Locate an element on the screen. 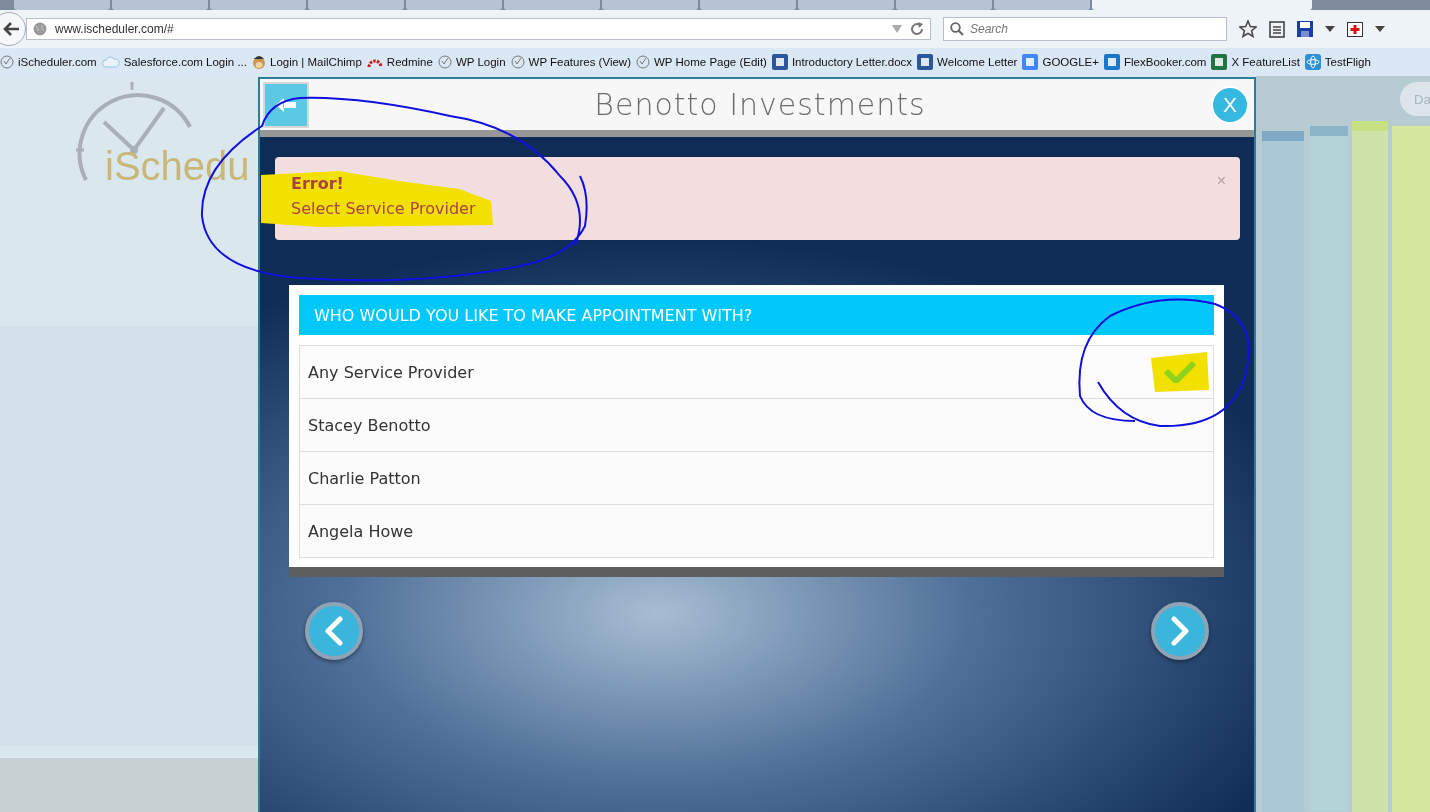 The width and height of the screenshot is (1430, 812). cloud-icon is located at coordinates (110, 62).